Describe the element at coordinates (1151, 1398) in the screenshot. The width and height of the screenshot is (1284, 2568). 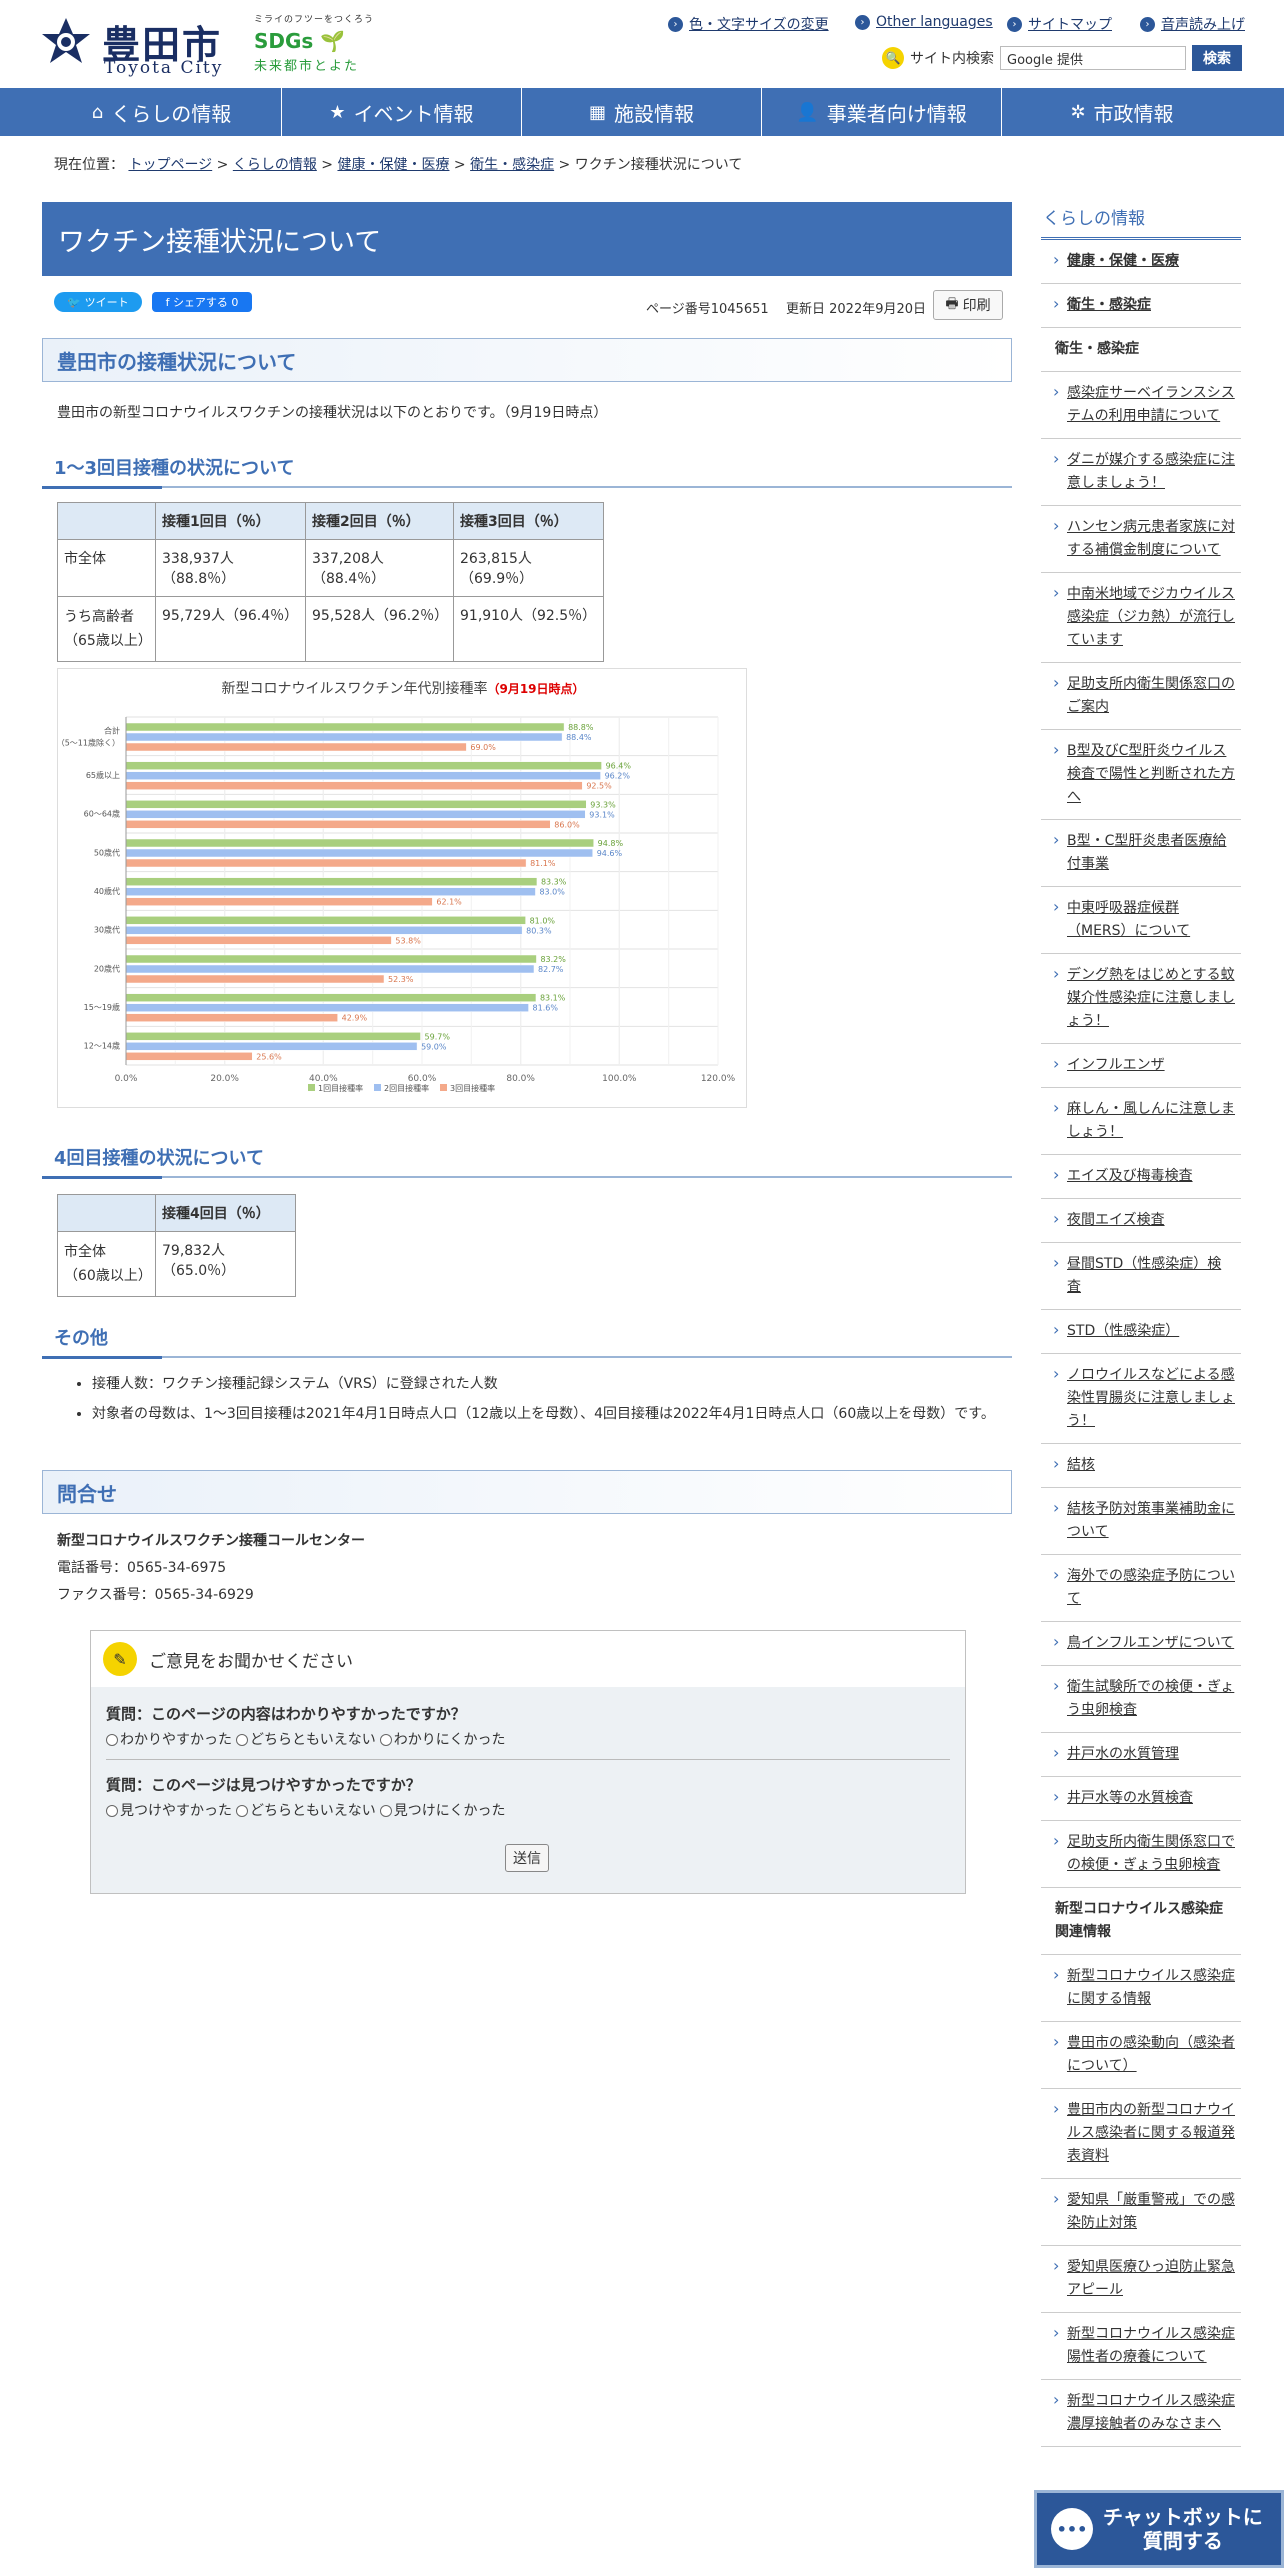
I see `sidebar-link: ノロウイルスなどによる感染性胃腸炎に注意しましょう！` at that location.